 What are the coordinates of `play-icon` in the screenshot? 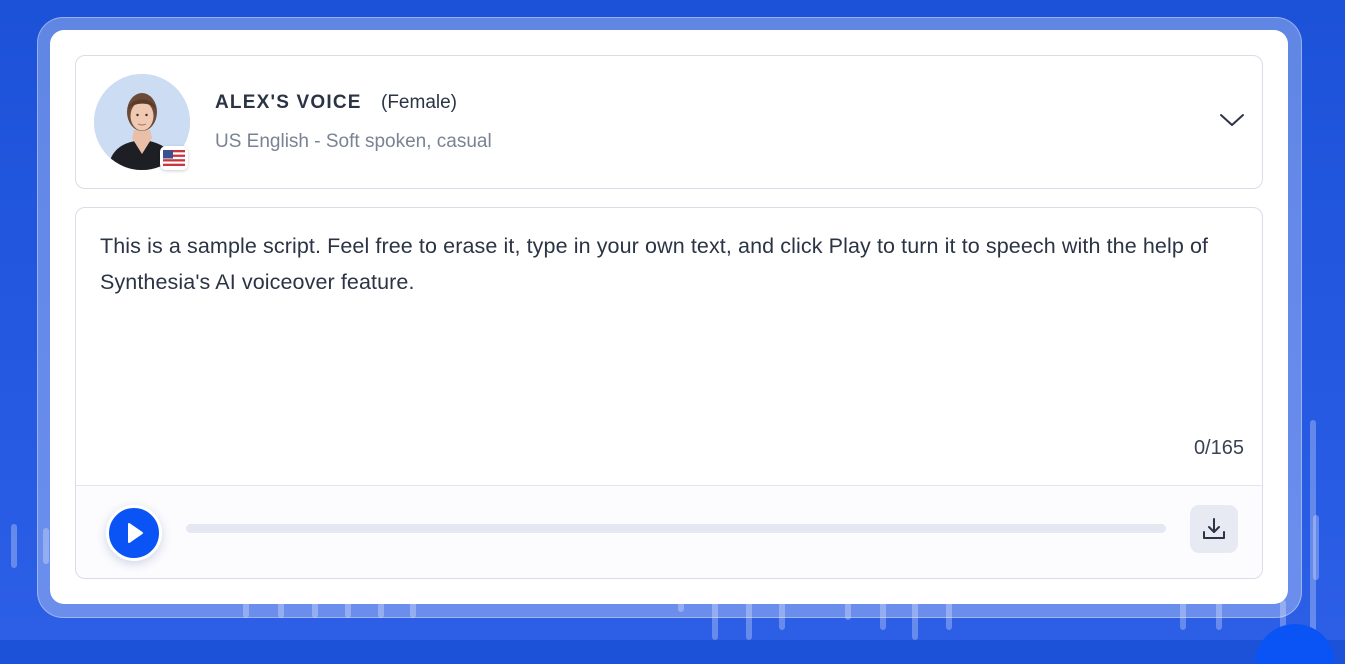 It's located at (135, 533).